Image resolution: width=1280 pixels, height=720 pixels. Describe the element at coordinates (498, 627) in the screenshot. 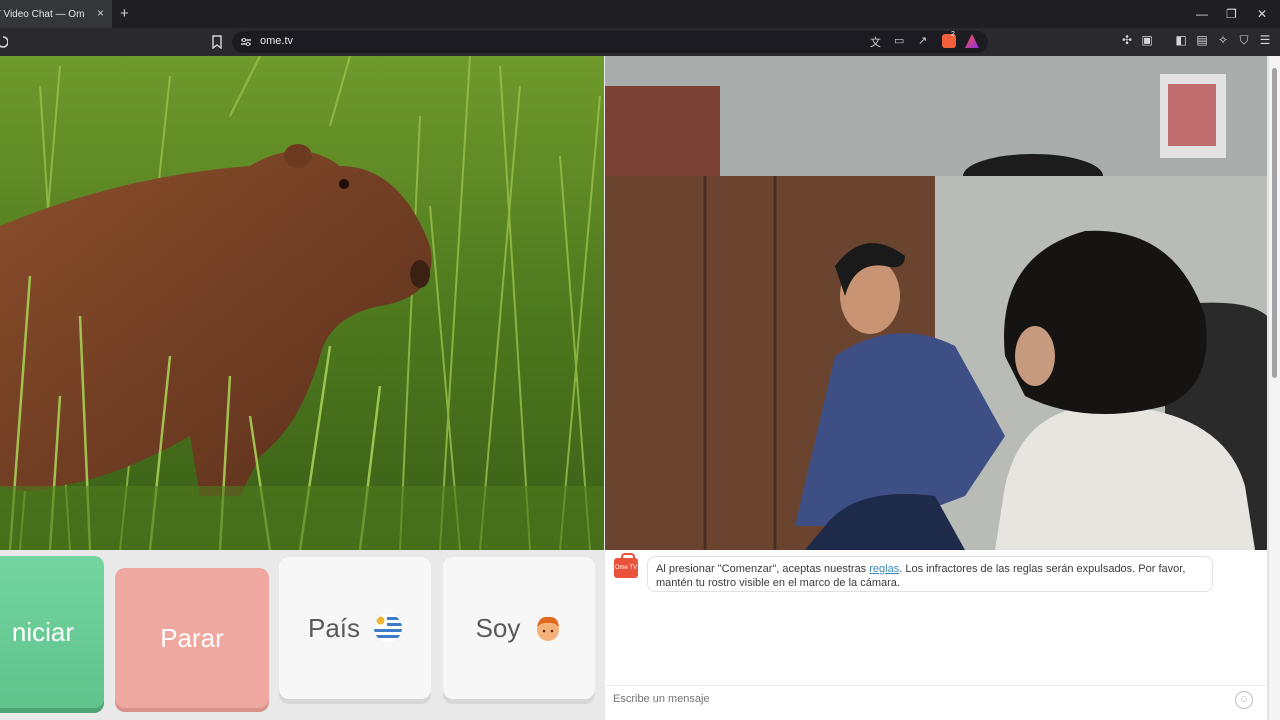

I see `gender-button-label: Soy` at that location.